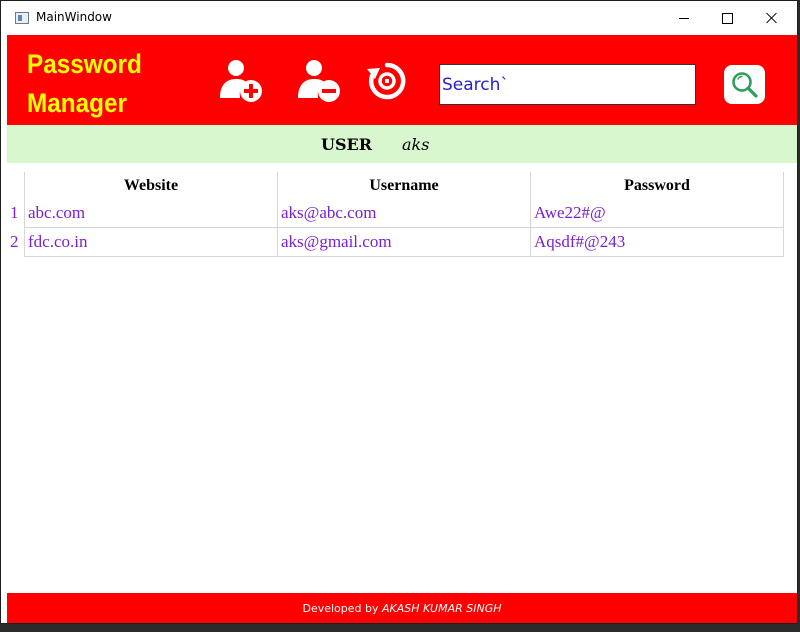 This screenshot has width=800, height=632. What do you see at coordinates (84, 64) in the screenshot?
I see `app-title-line1: Password` at bounding box center [84, 64].